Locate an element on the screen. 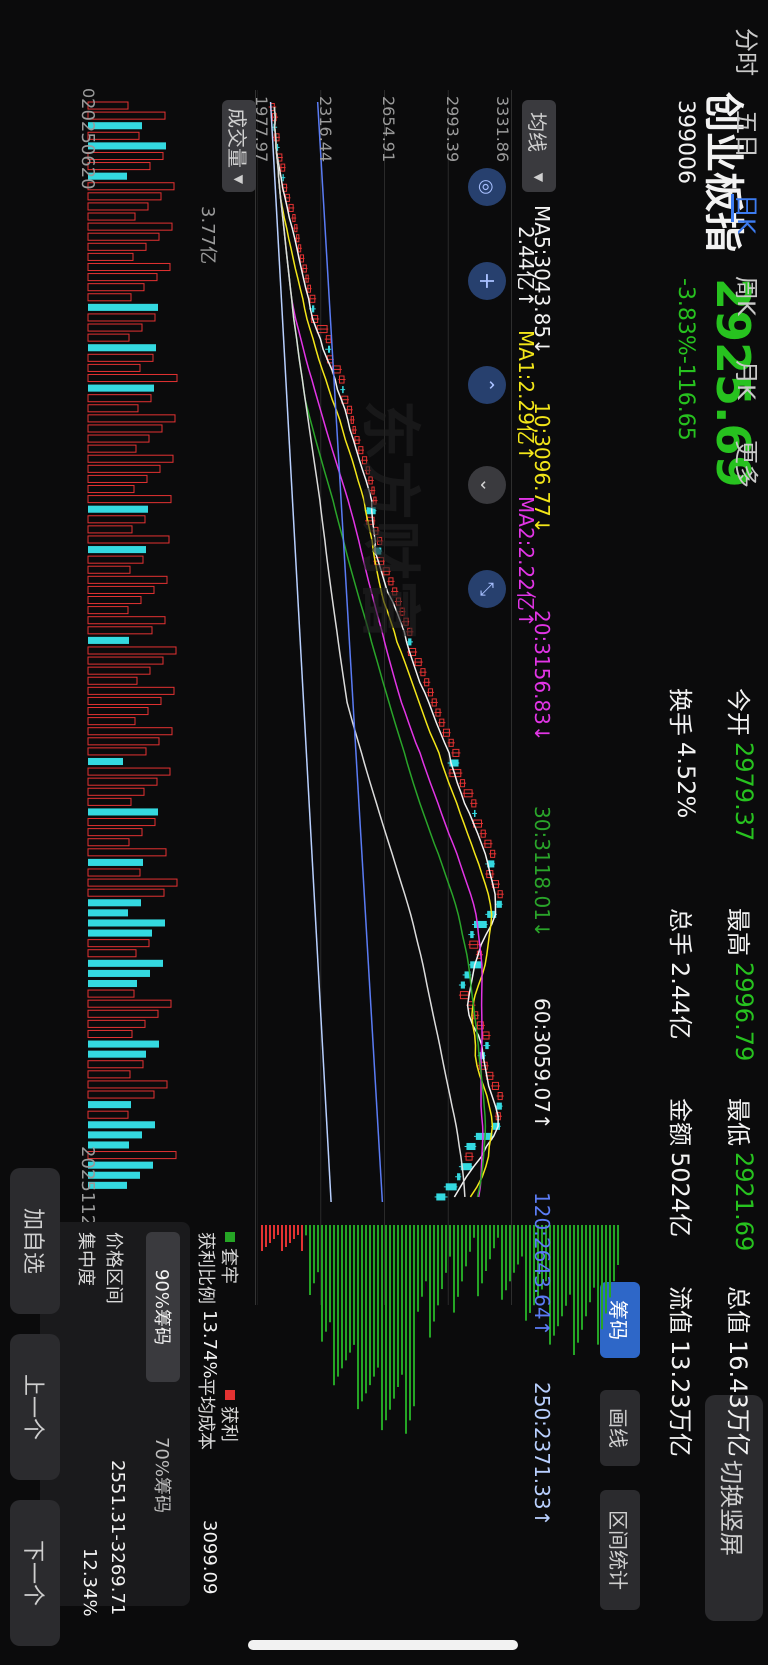  chip-tab-90: 90%筹码 is located at coordinates (163, 1307).